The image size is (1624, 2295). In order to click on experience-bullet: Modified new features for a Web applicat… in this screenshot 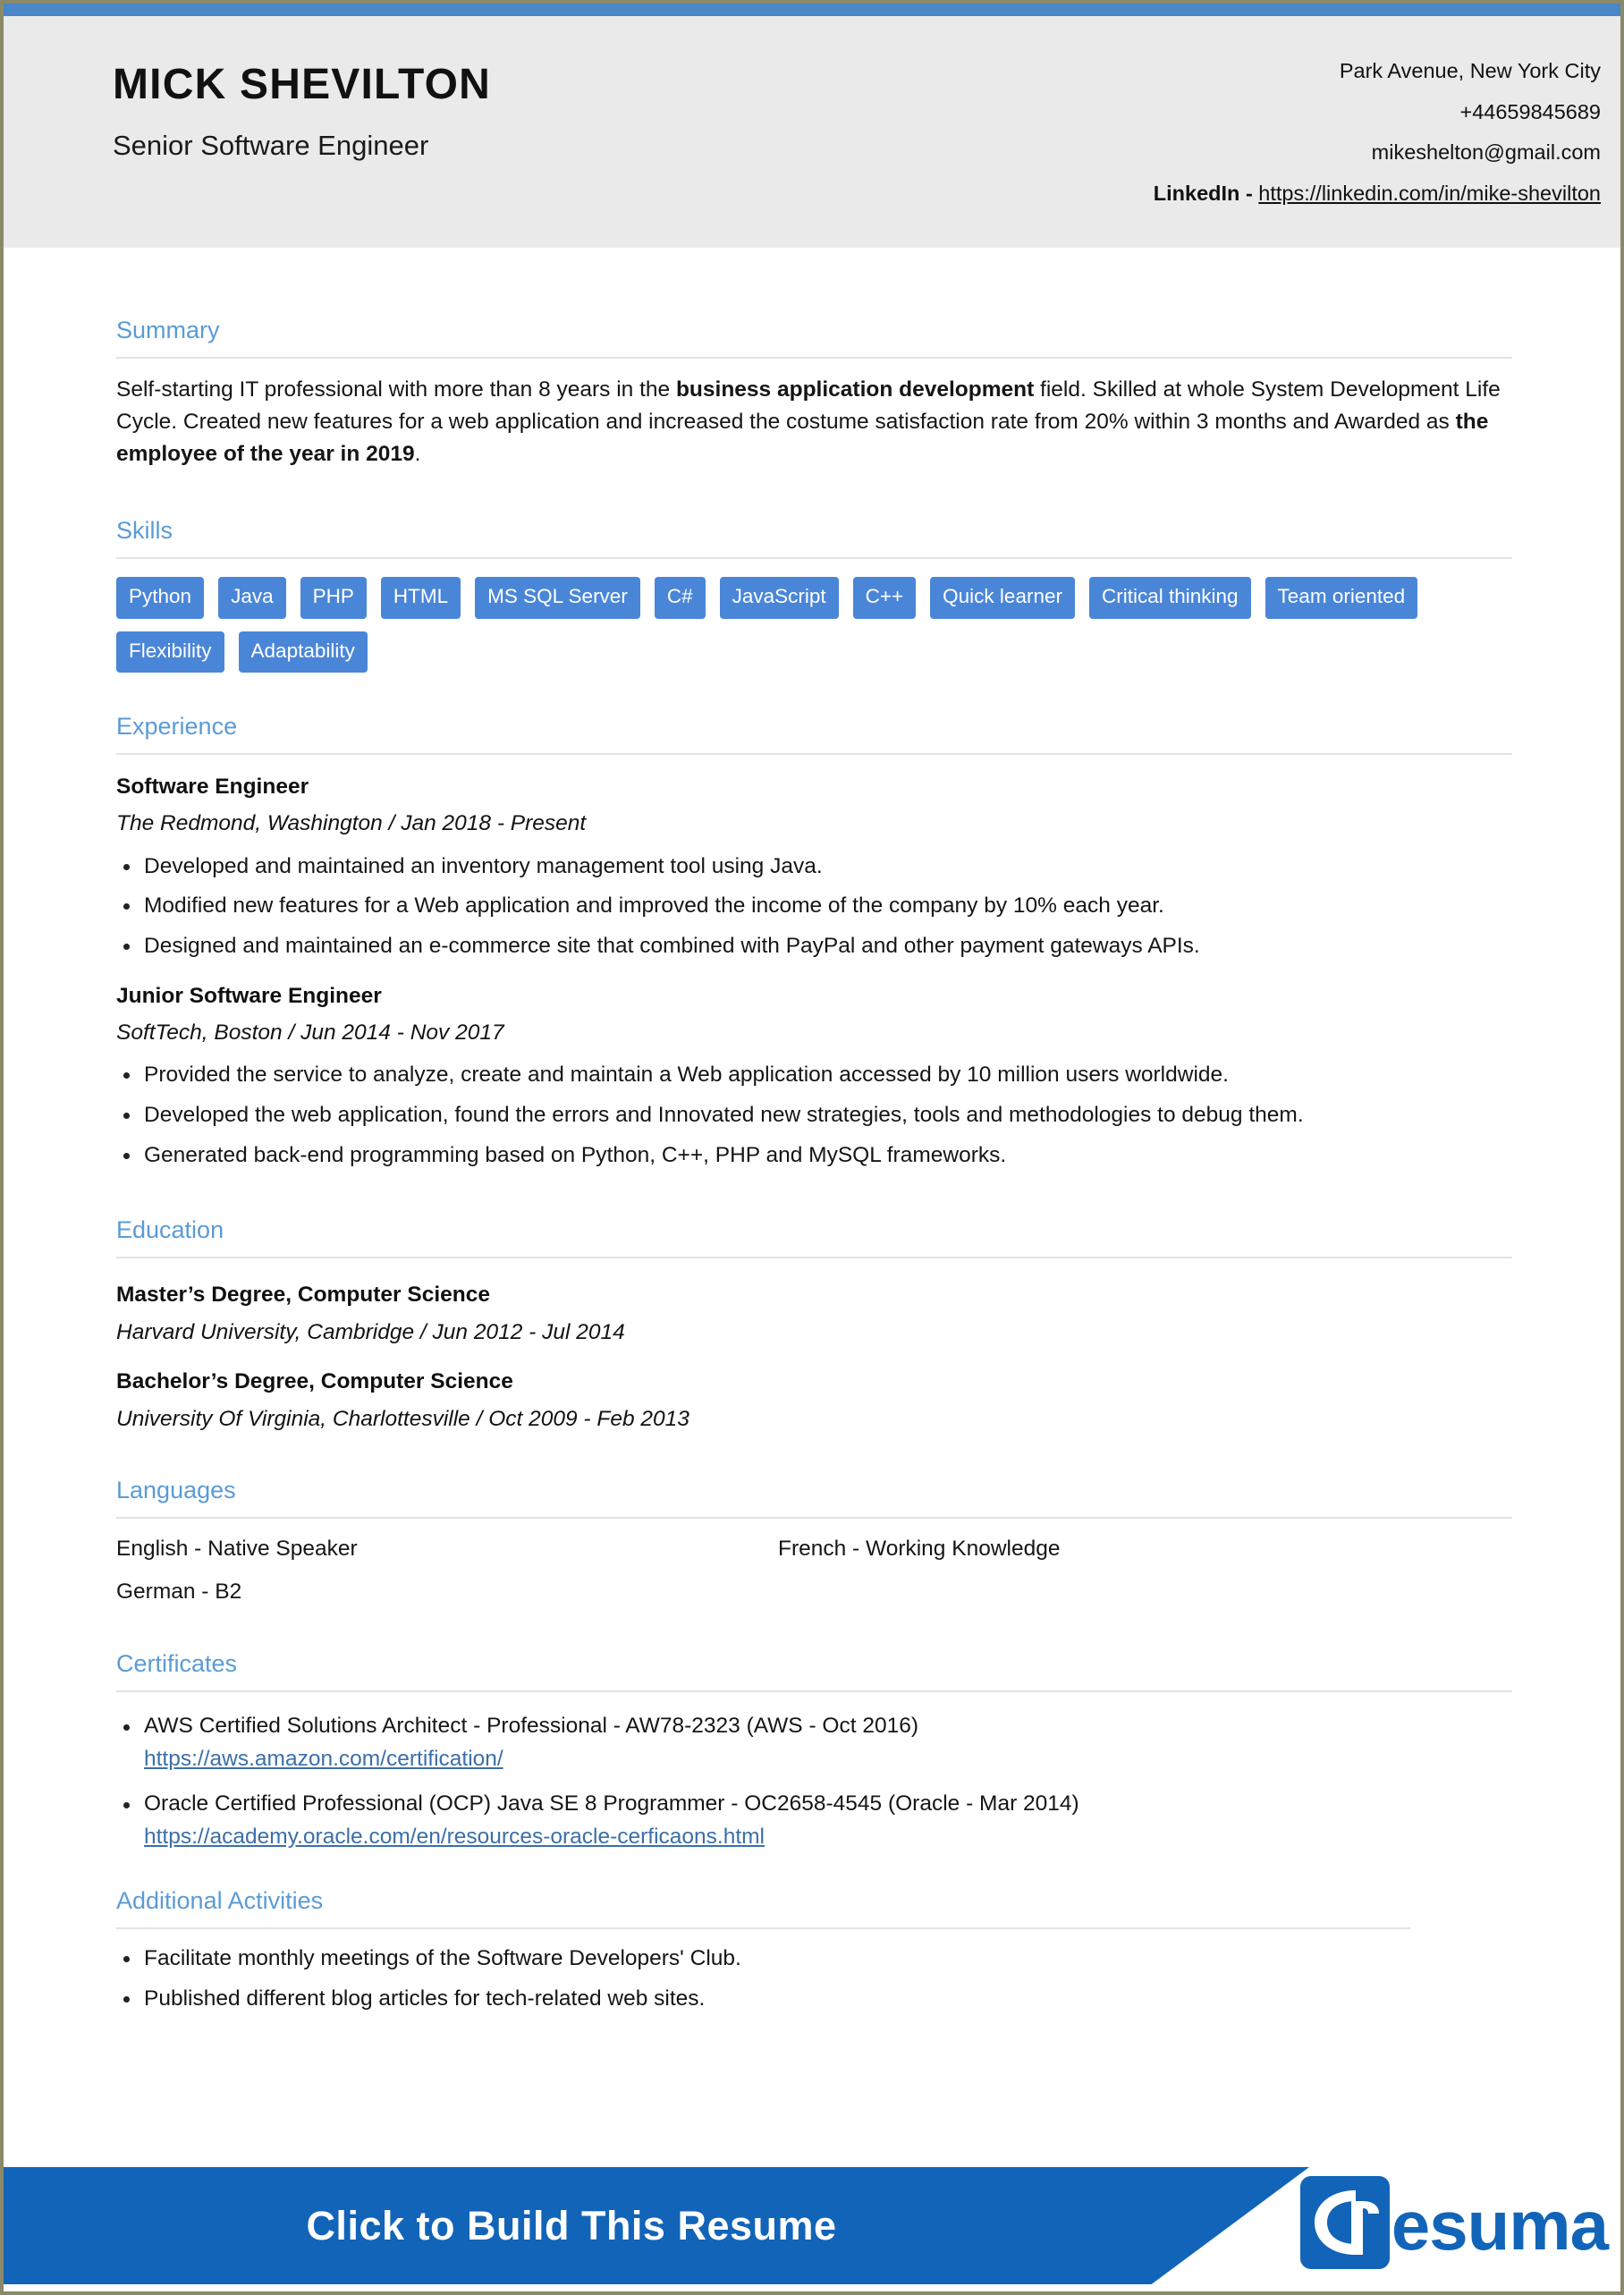, I will do `click(812, 907)`.